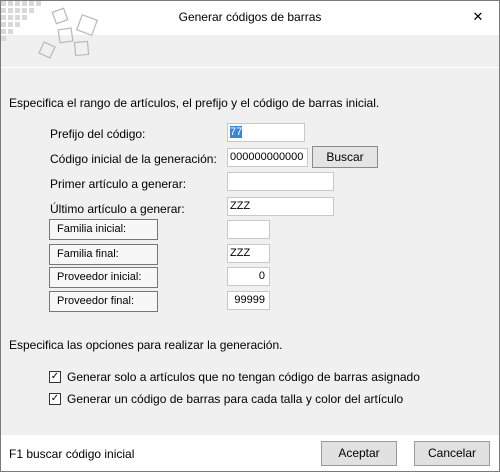 The width and height of the screenshot is (500, 472). What do you see at coordinates (103, 277) in the screenshot?
I see `proveedor-inicial-button: Proveedor inicial:` at bounding box center [103, 277].